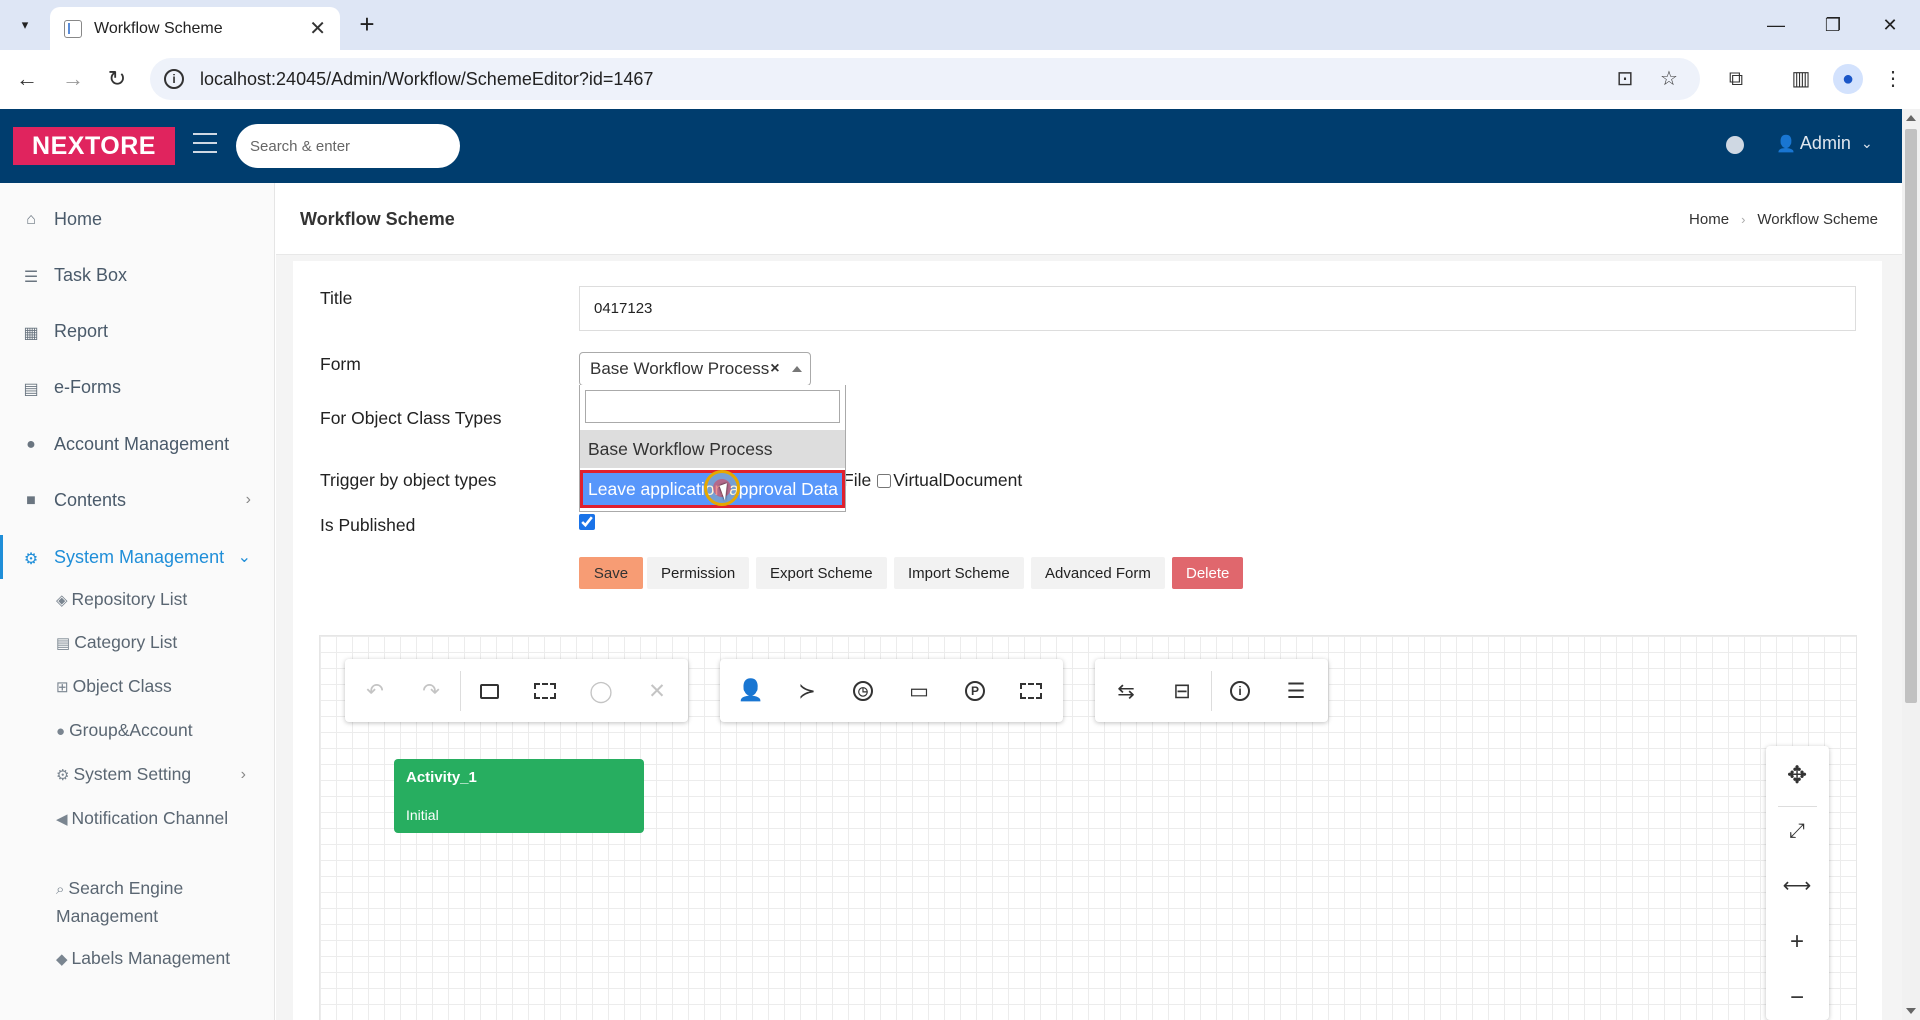 This screenshot has width=1920, height=1020. I want to click on sidebar-item-contents: ■ Contents ›, so click(137, 500).